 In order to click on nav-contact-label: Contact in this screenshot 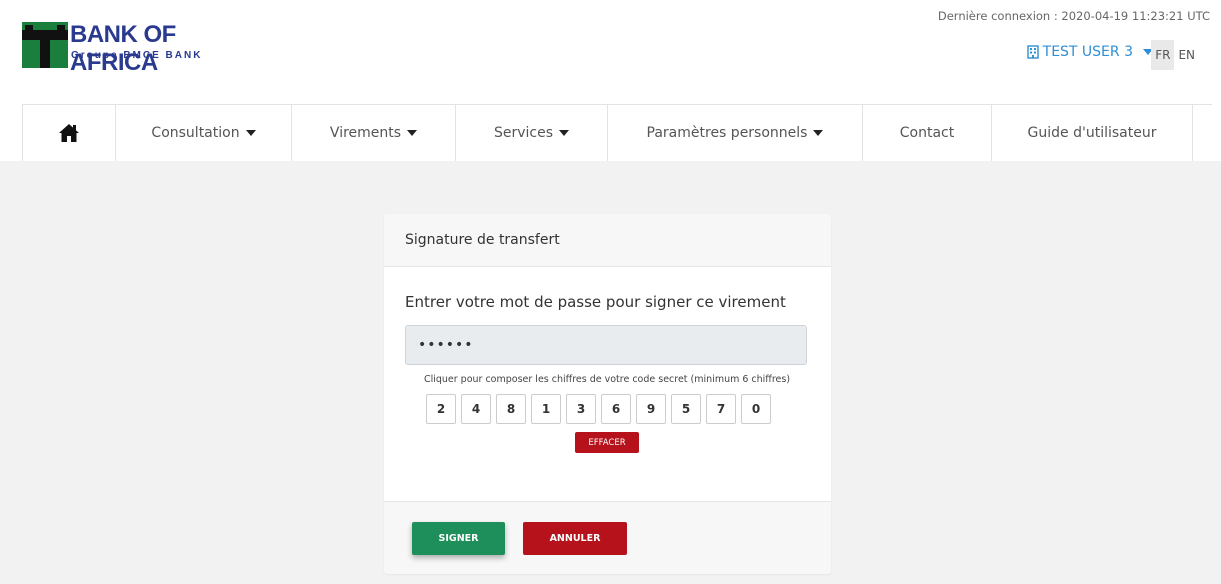, I will do `click(927, 133)`.